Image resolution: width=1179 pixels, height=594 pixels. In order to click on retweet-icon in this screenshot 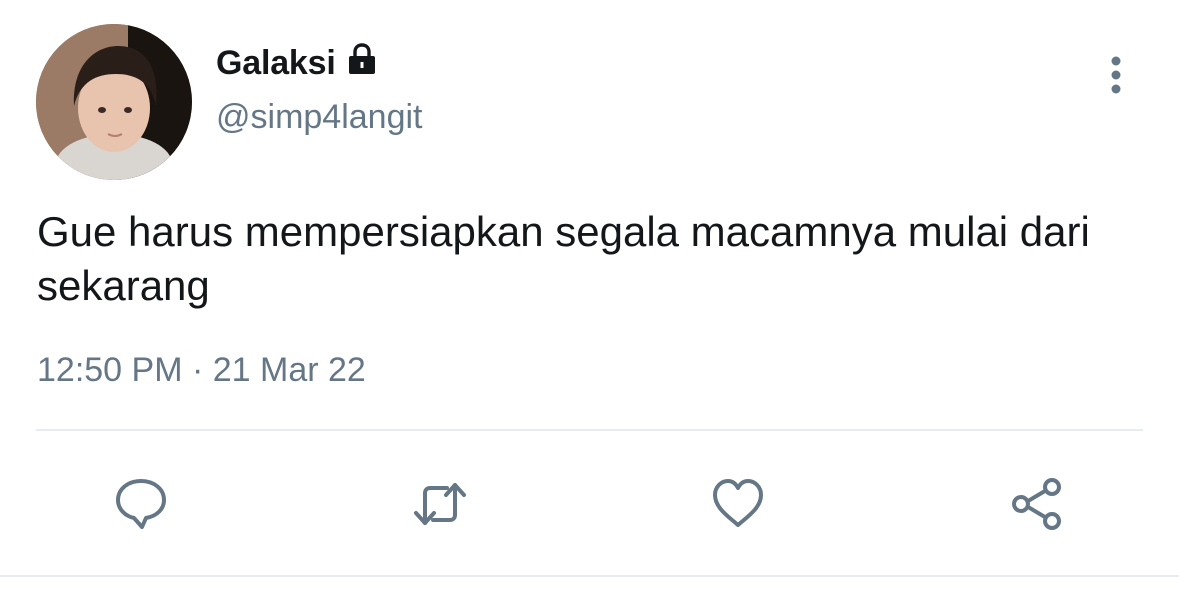, I will do `click(440, 504)`.